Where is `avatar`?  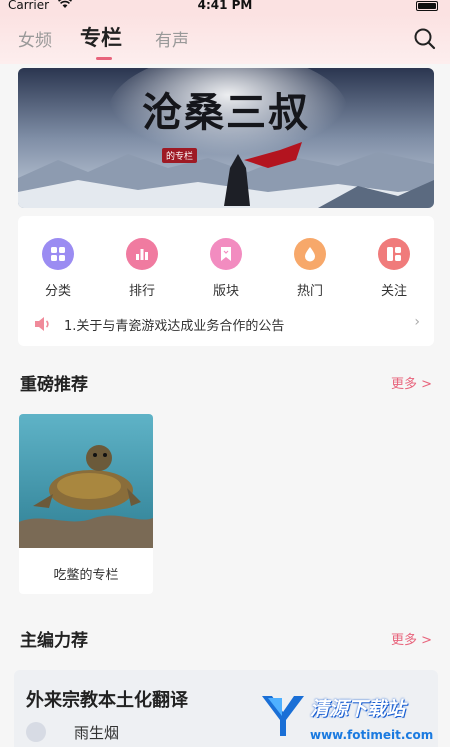
avatar is located at coordinates (36, 732).